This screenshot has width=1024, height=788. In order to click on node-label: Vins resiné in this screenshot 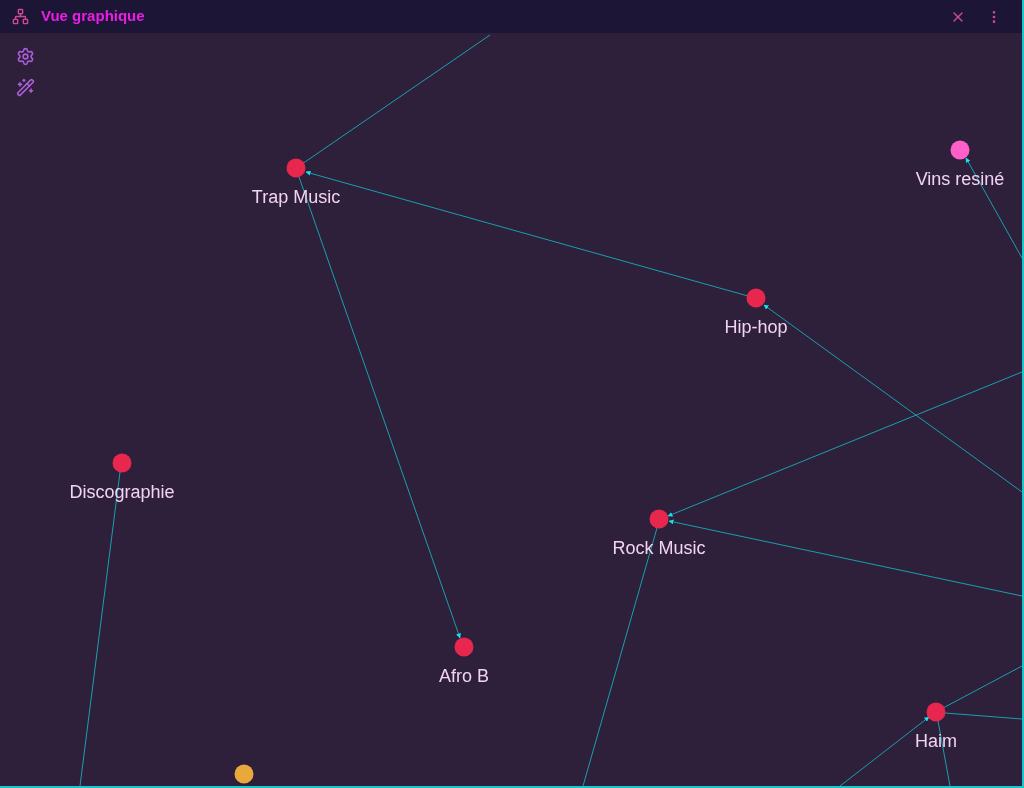, I will do `click(960, 179)`.